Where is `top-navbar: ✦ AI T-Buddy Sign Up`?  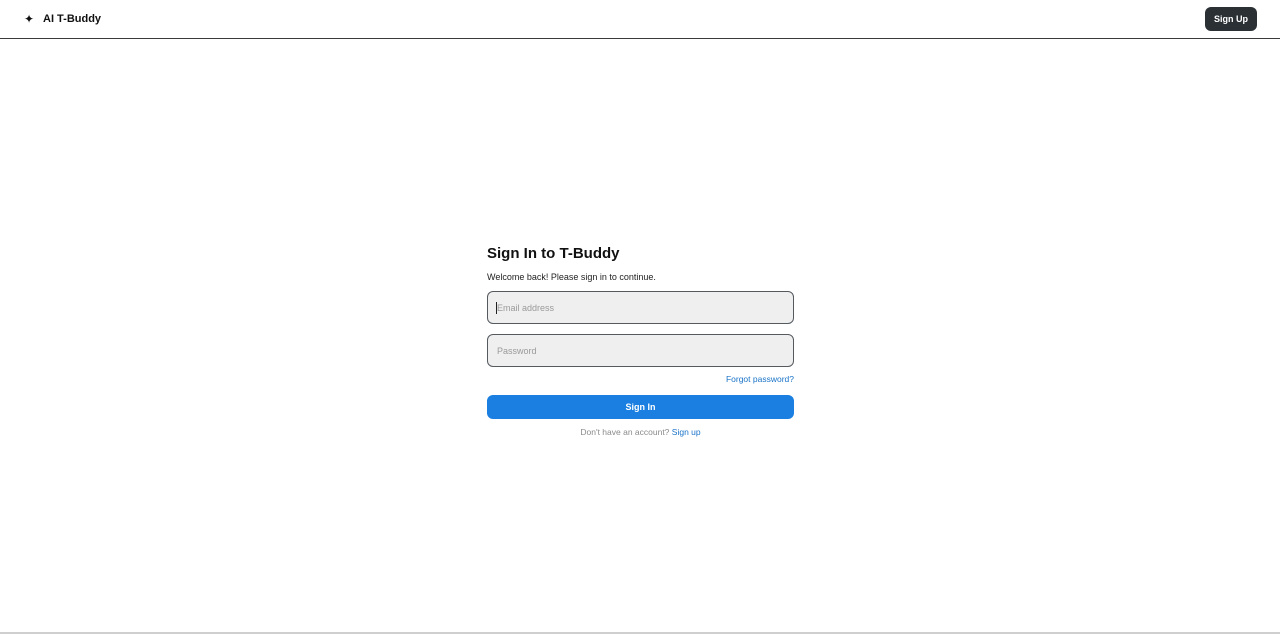 top-navbar: ✦ AI T-Buddy Sign Up is located at coordinates (640, 19).